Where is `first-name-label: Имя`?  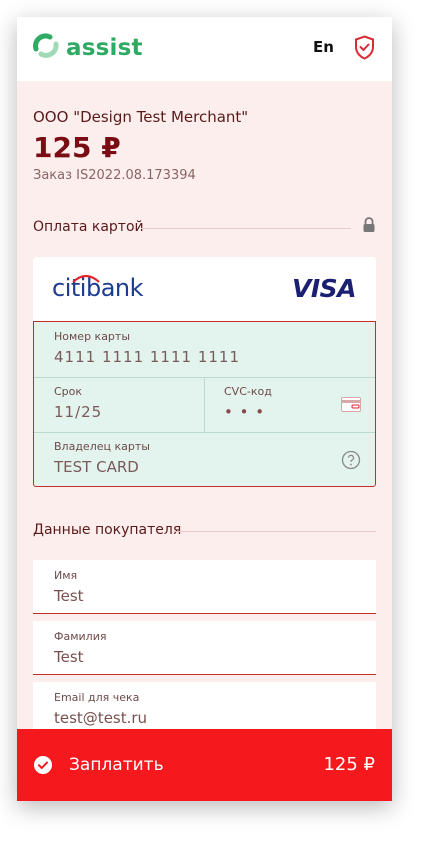 first-name-label: Имя is located at coordinates (66, 575).